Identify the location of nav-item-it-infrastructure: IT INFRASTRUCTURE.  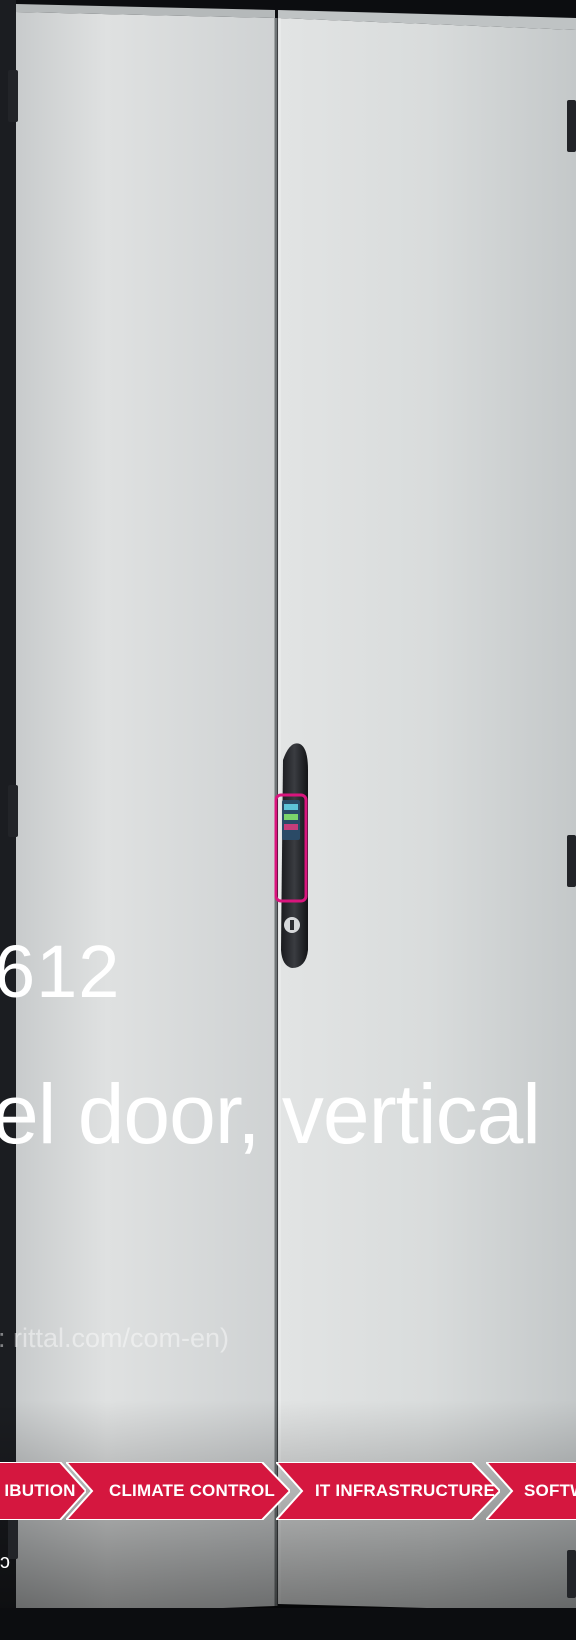
(388, 1491).